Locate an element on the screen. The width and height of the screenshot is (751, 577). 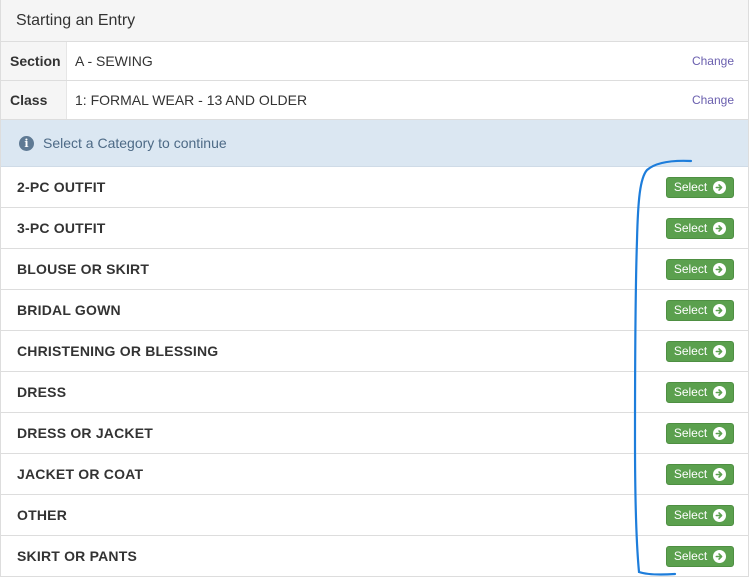
change-class-link: Change is located at coordinates (713, 100).